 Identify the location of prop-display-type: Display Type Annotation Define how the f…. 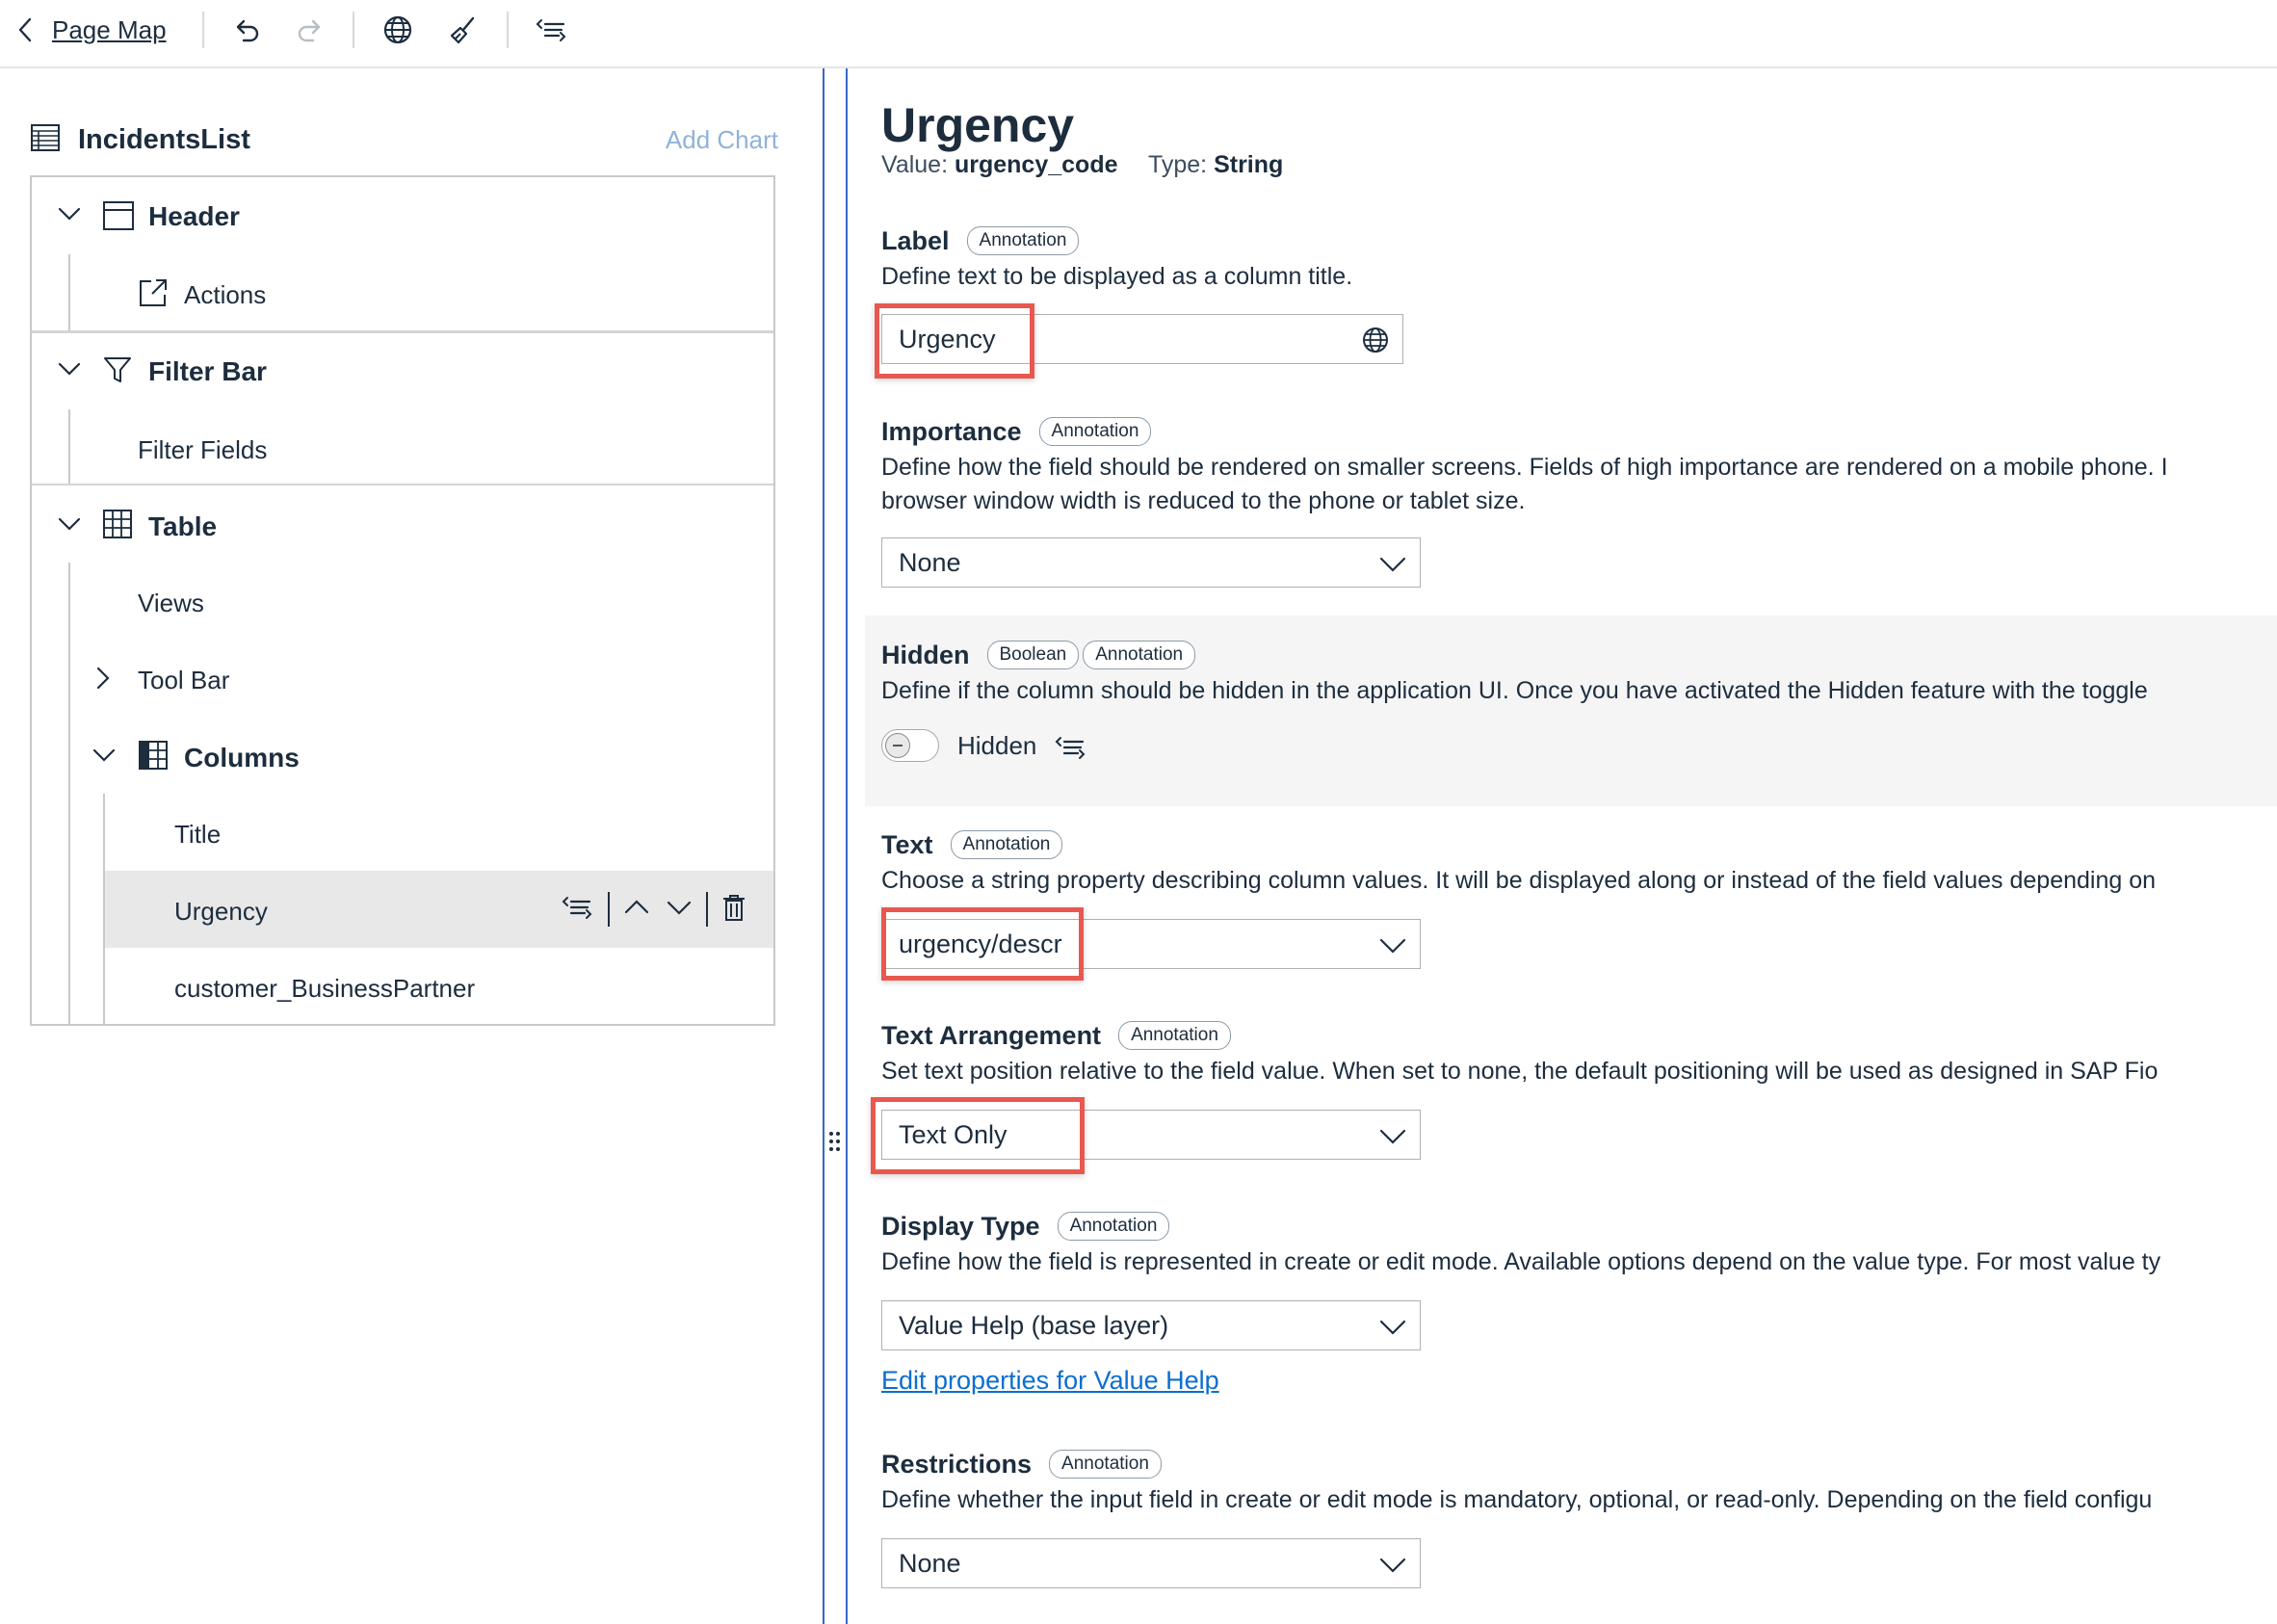
(1579, 1243).